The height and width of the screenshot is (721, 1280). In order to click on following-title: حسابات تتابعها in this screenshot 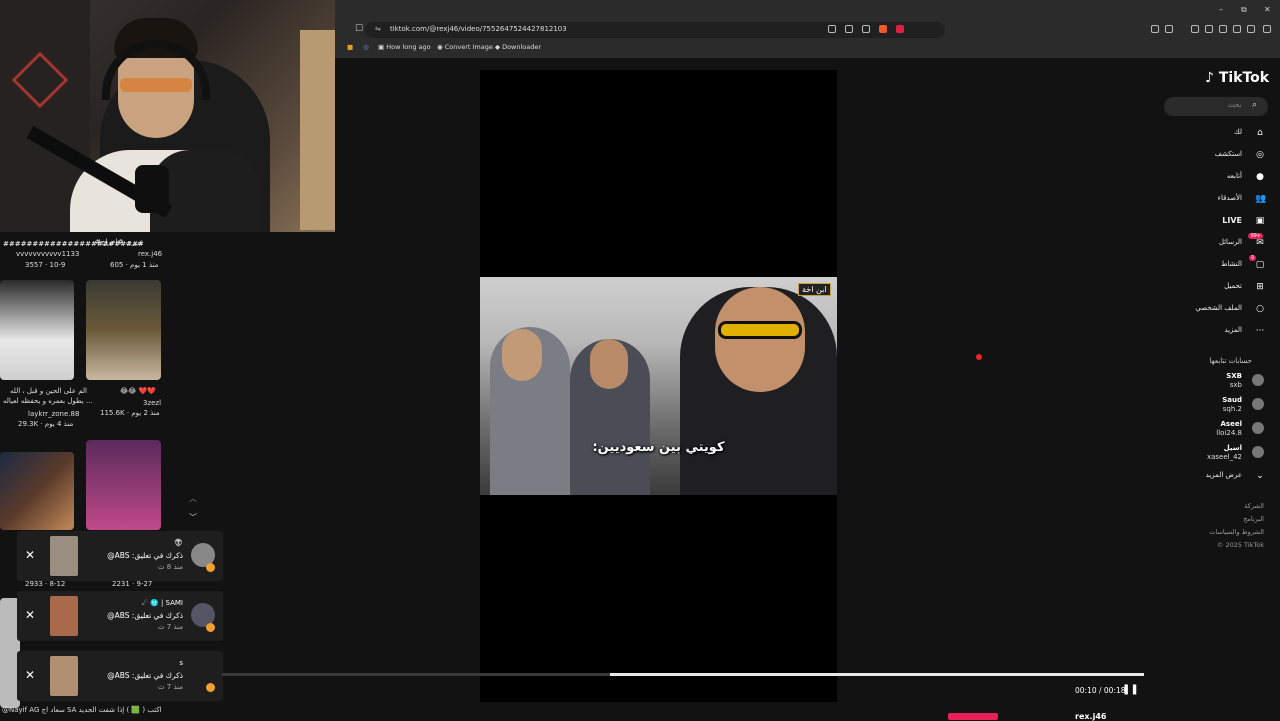, I will do `click(1230, 361)`.